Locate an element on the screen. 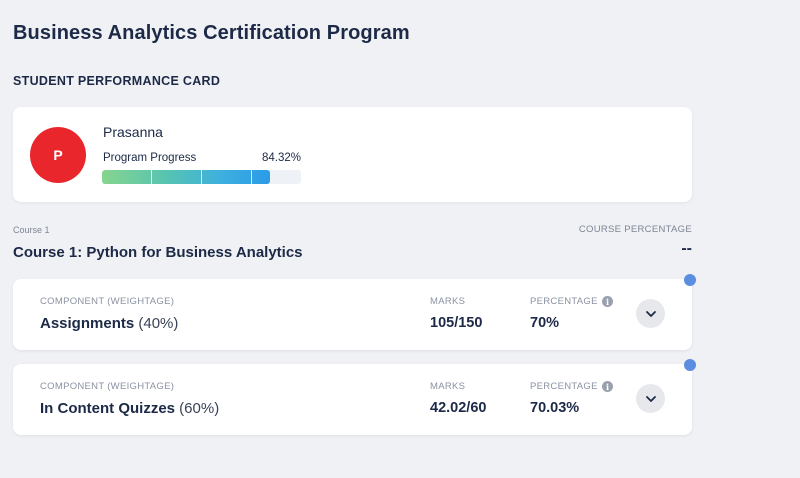 This screenshot has width=800, height=478. component-name: In Content Quizzes (60%) is located at coordinates (129, 408).